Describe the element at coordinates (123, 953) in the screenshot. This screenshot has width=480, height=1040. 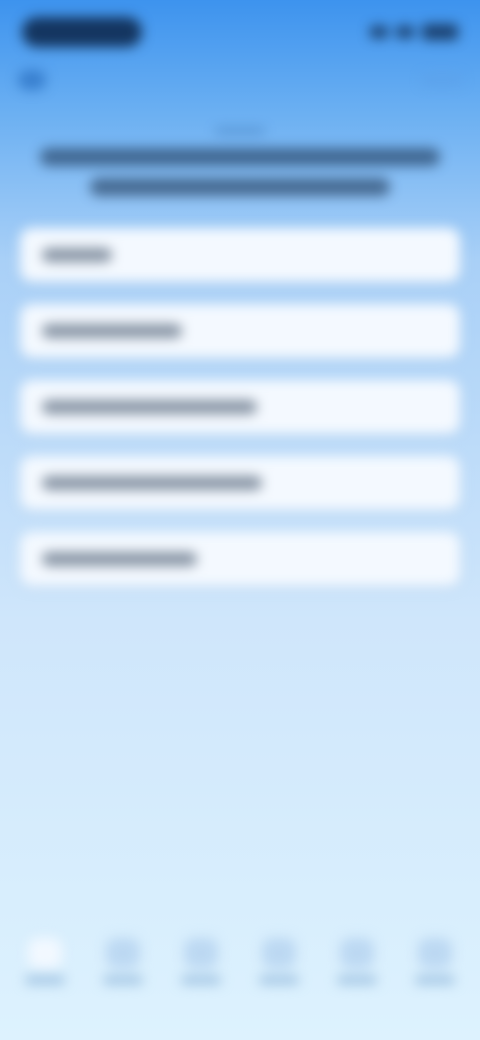
I see `chart-icon` at that location.